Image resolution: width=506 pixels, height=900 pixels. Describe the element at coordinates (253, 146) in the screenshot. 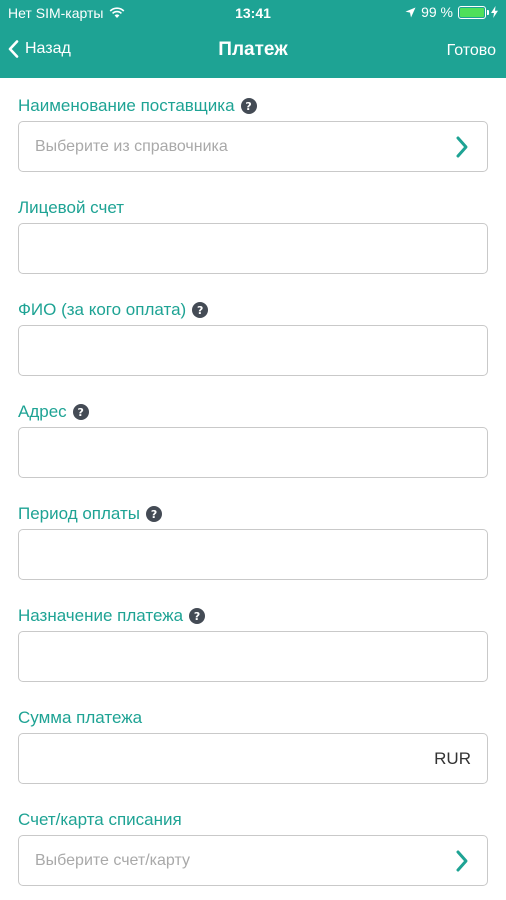

I see `supplier-select: Выберите из справочника` at that location.